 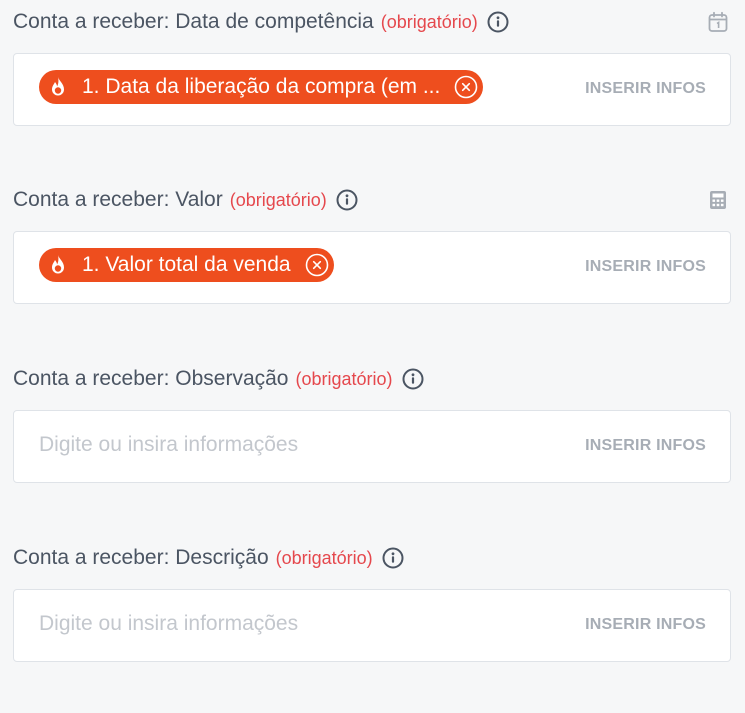 I want to click on field-label: Conta a receber: Data de competência, so click(x=193, y=21).